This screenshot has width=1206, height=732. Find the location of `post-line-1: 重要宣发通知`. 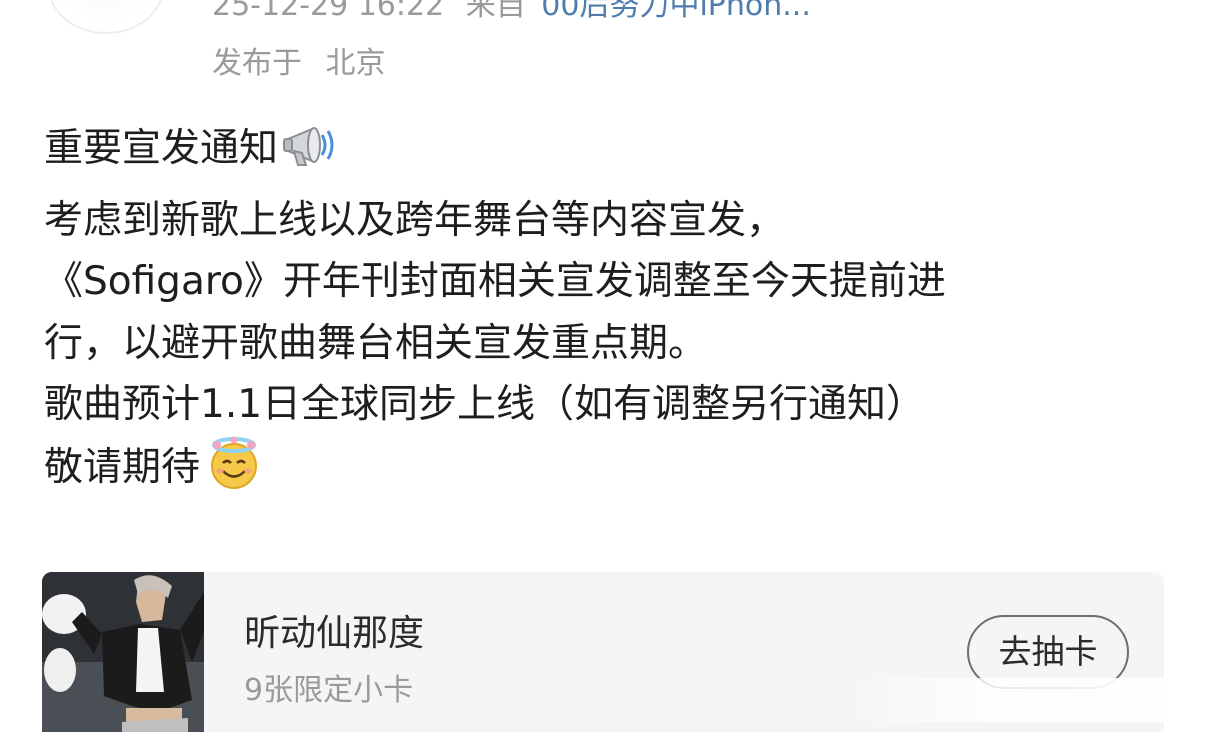

post-line-1: 重要宣发通知 is located at coordinates (599, 154).